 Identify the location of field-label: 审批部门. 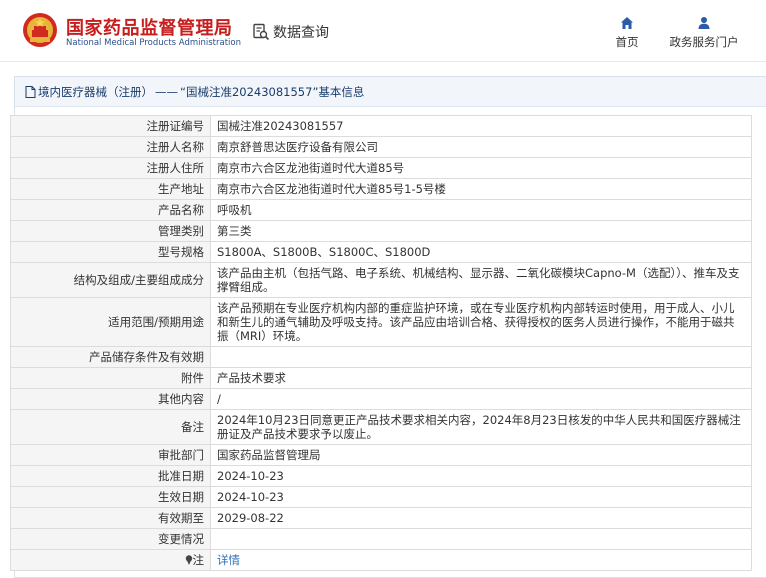
(110, 455).